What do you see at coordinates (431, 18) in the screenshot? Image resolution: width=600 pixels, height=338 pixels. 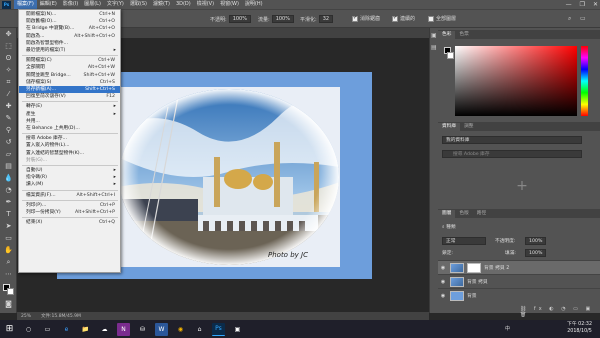 I see `all-layers-checkbox` at bounding box center [431, 18].